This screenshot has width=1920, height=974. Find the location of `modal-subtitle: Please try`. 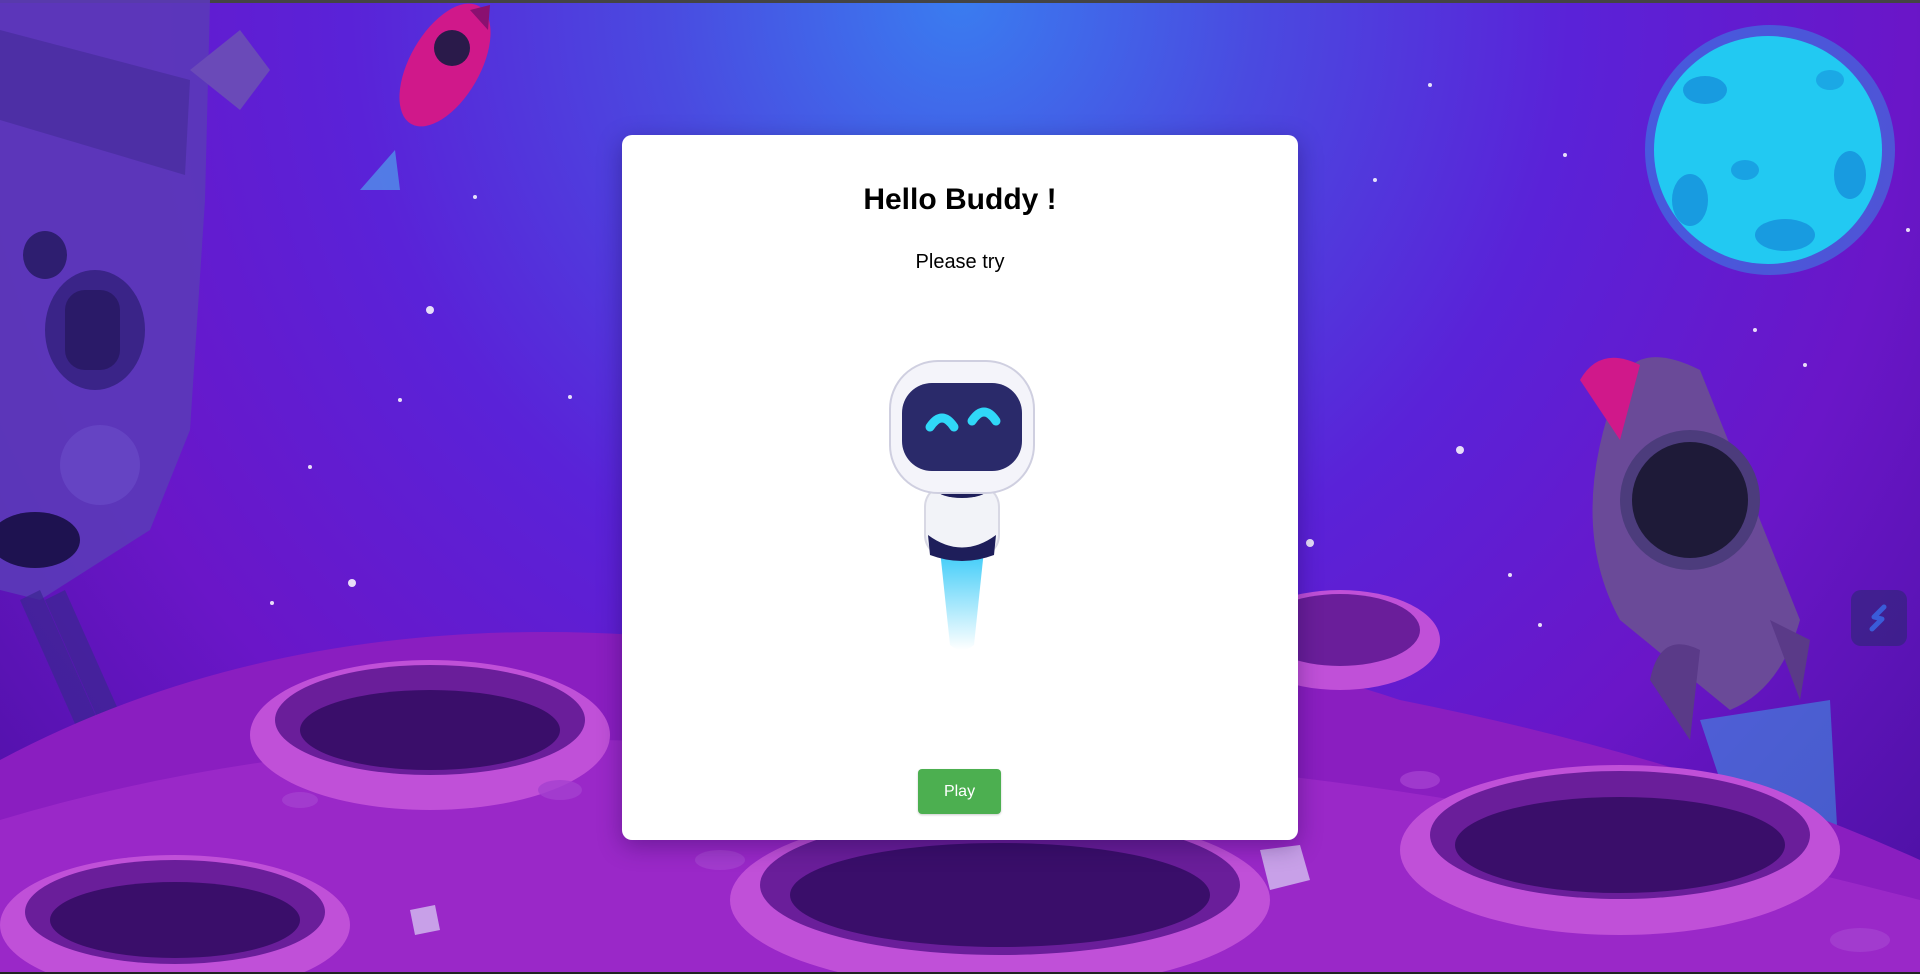

modal-subtitle: Please try is located at coordinates (960, 262).